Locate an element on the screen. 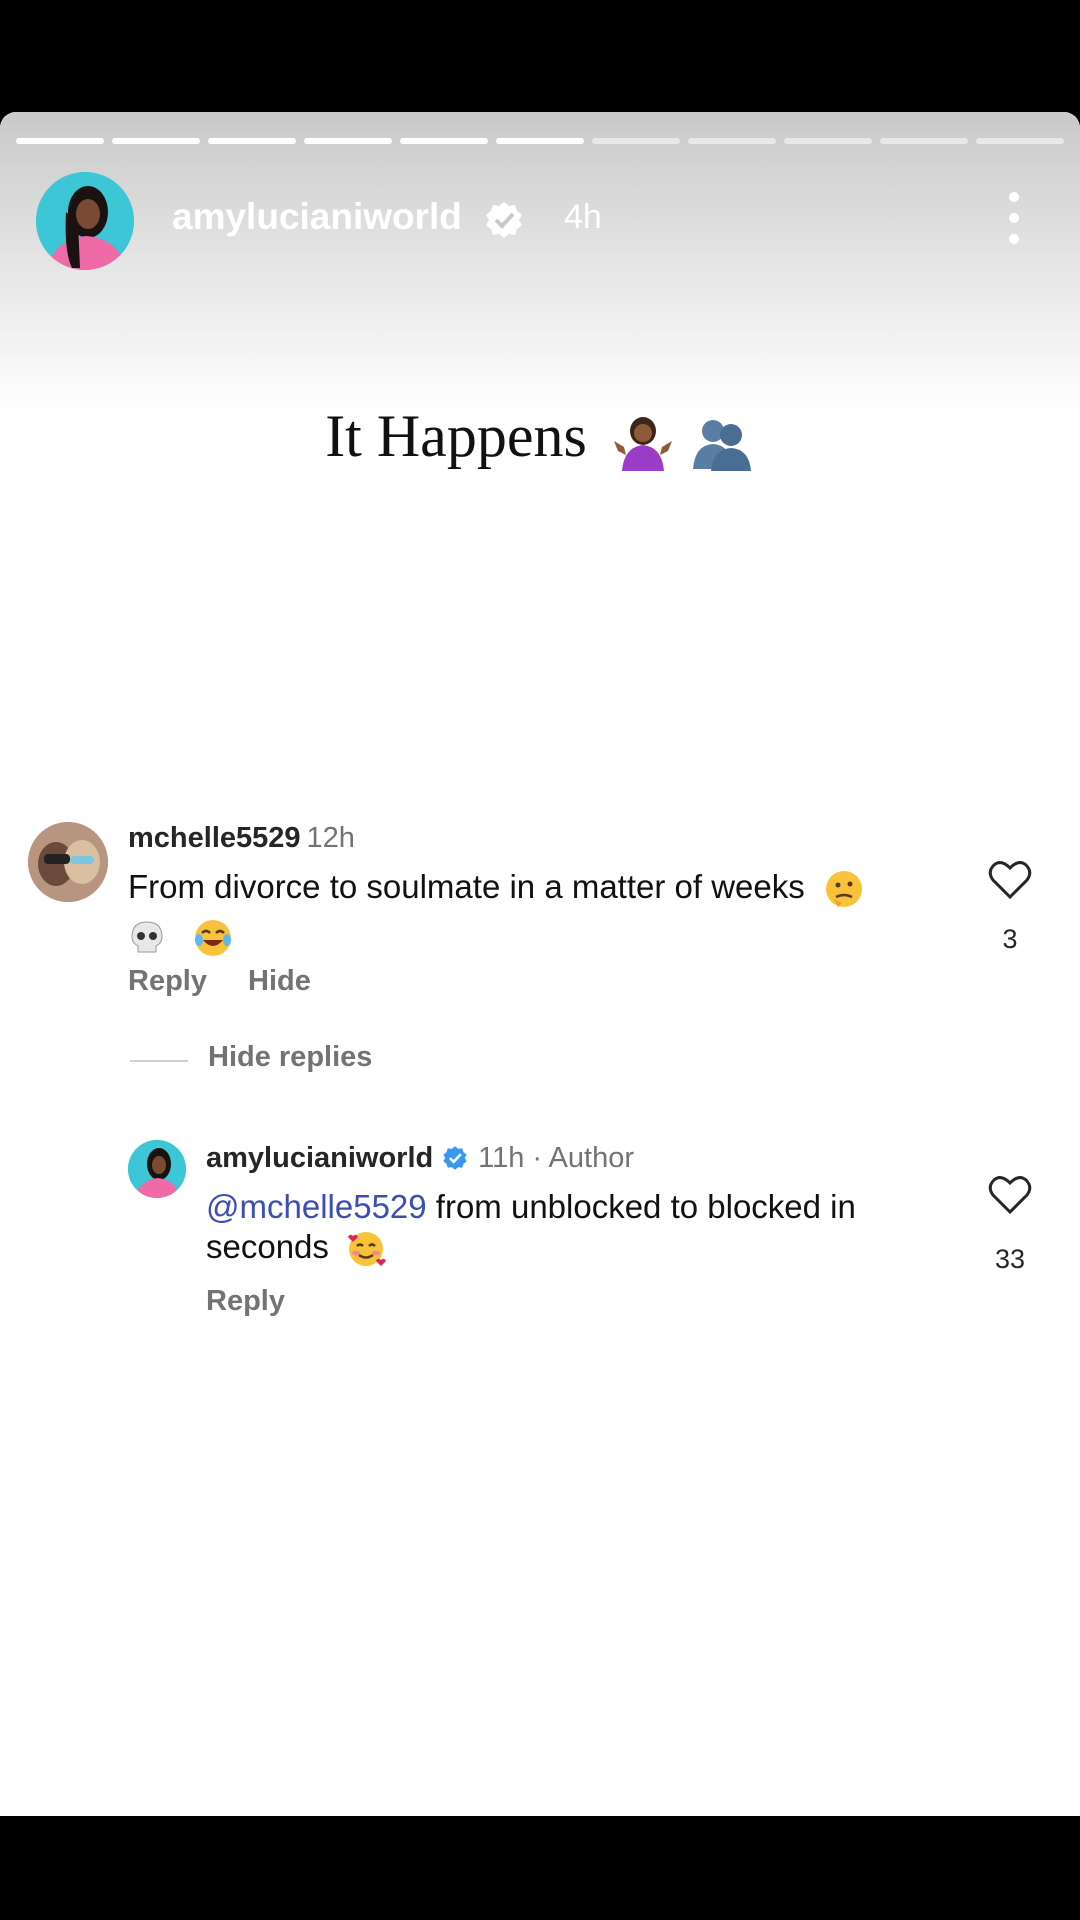  bottom-black-bar is located at coordinates (540, 1868).